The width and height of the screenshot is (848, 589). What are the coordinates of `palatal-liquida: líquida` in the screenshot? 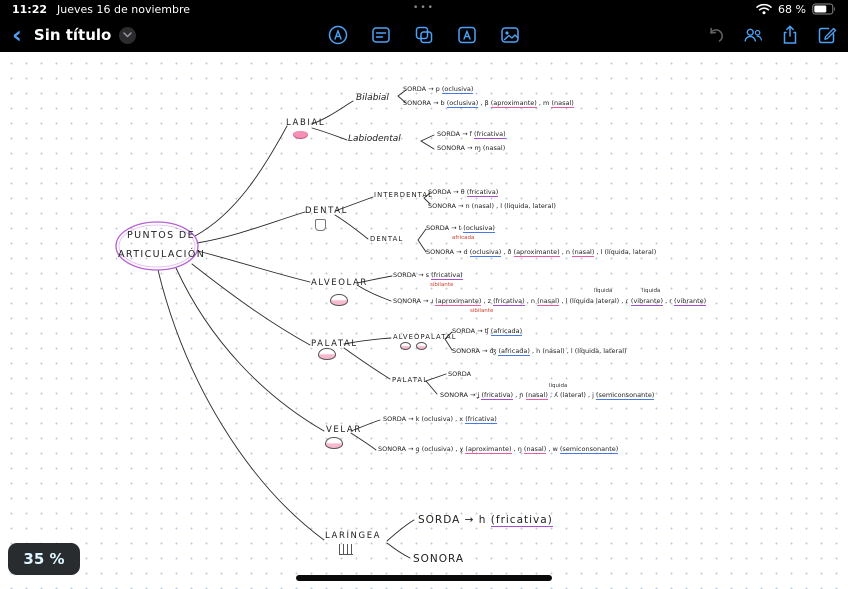 It's located at (558, 386).